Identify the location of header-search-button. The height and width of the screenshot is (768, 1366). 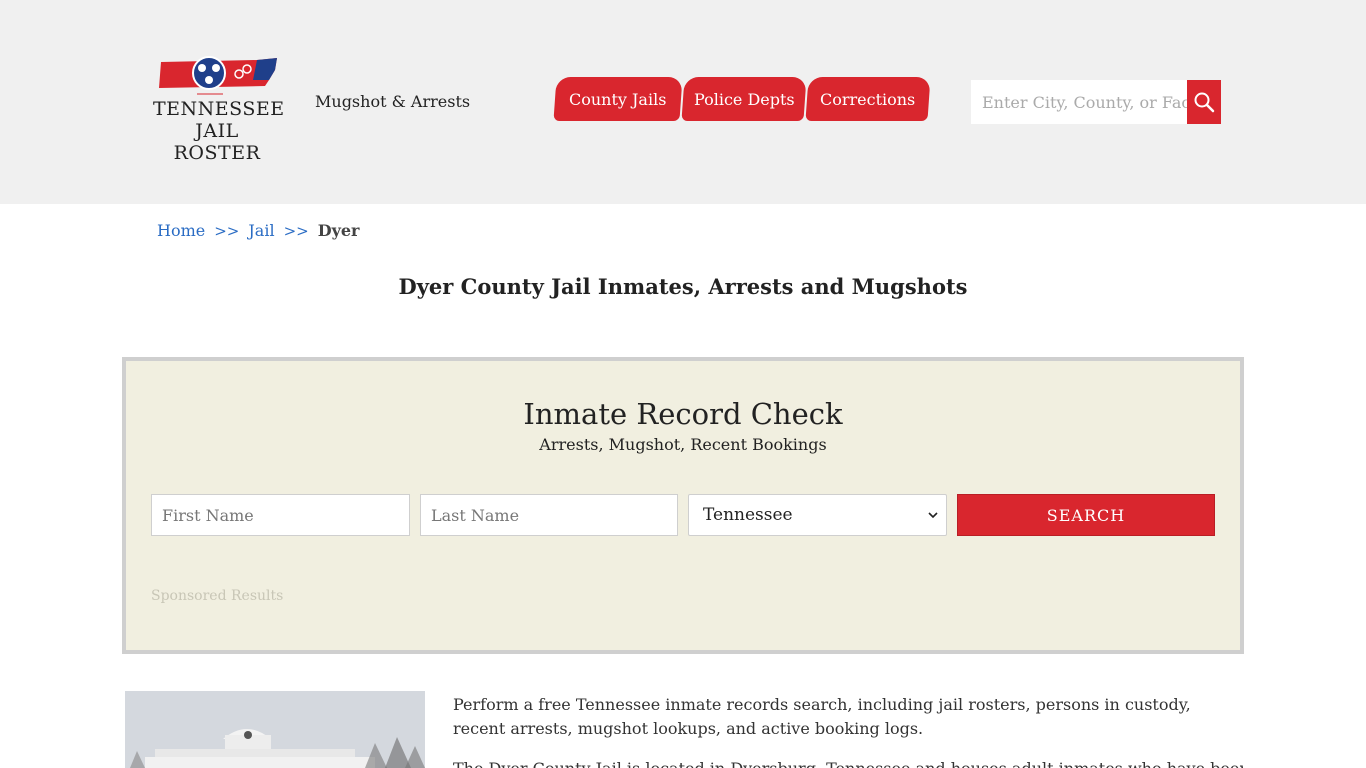
(1204, 102).